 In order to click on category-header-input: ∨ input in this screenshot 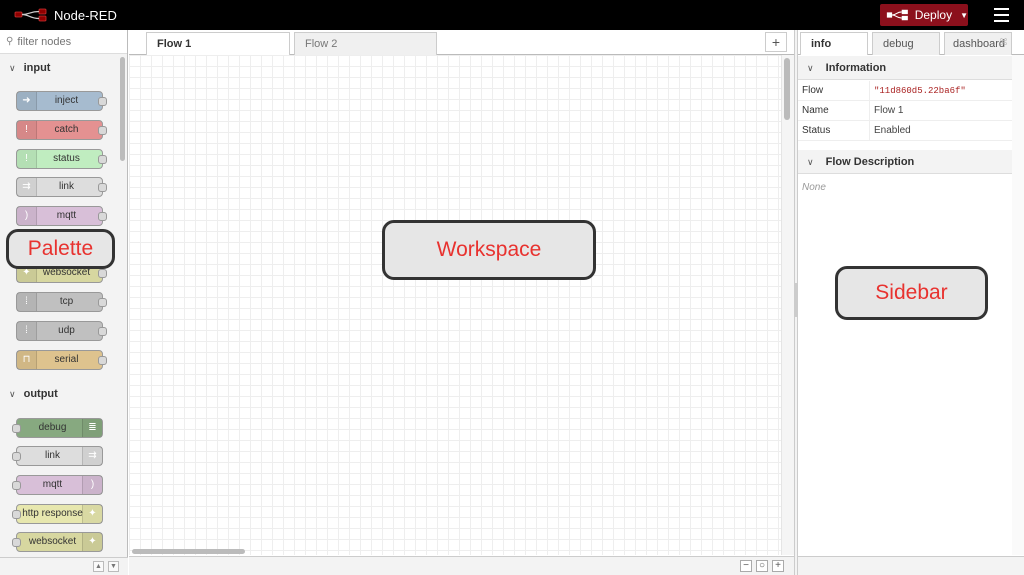, I will do `click(59, 68)`.